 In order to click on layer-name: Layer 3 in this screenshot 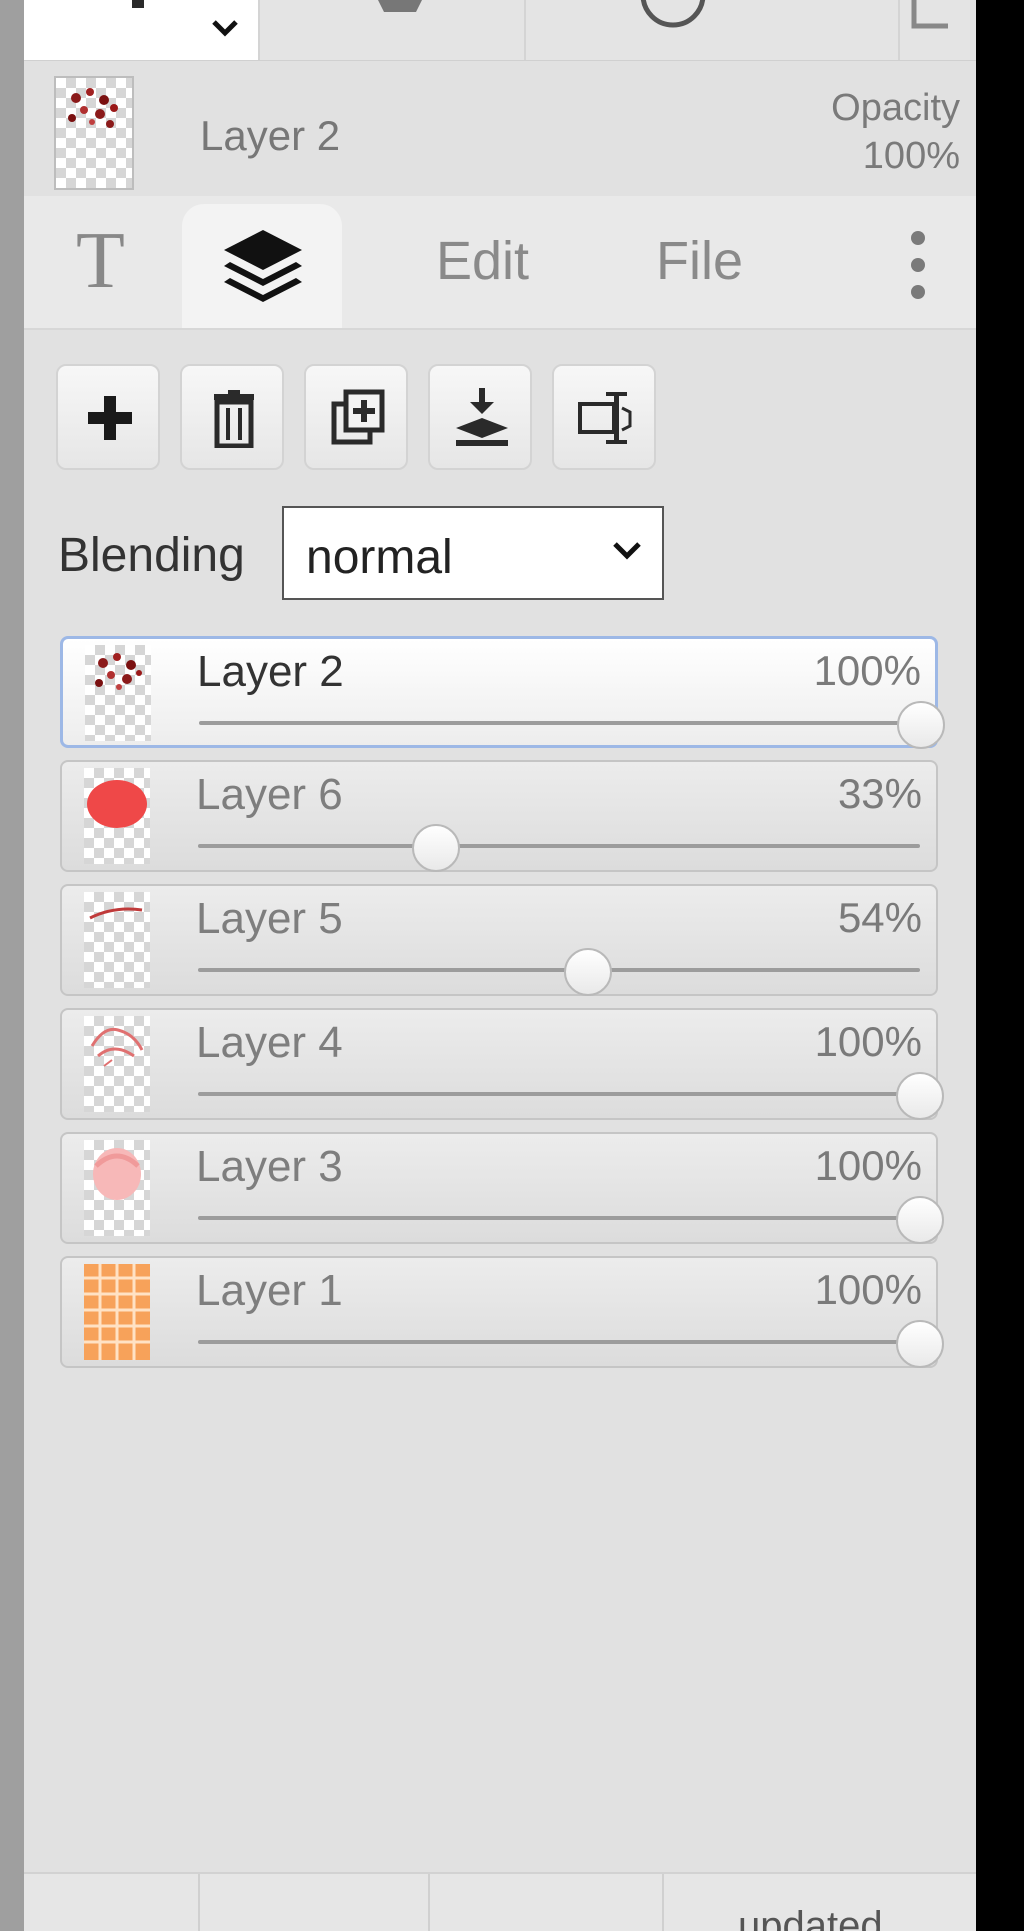, I will do `click(269, 1166)`.